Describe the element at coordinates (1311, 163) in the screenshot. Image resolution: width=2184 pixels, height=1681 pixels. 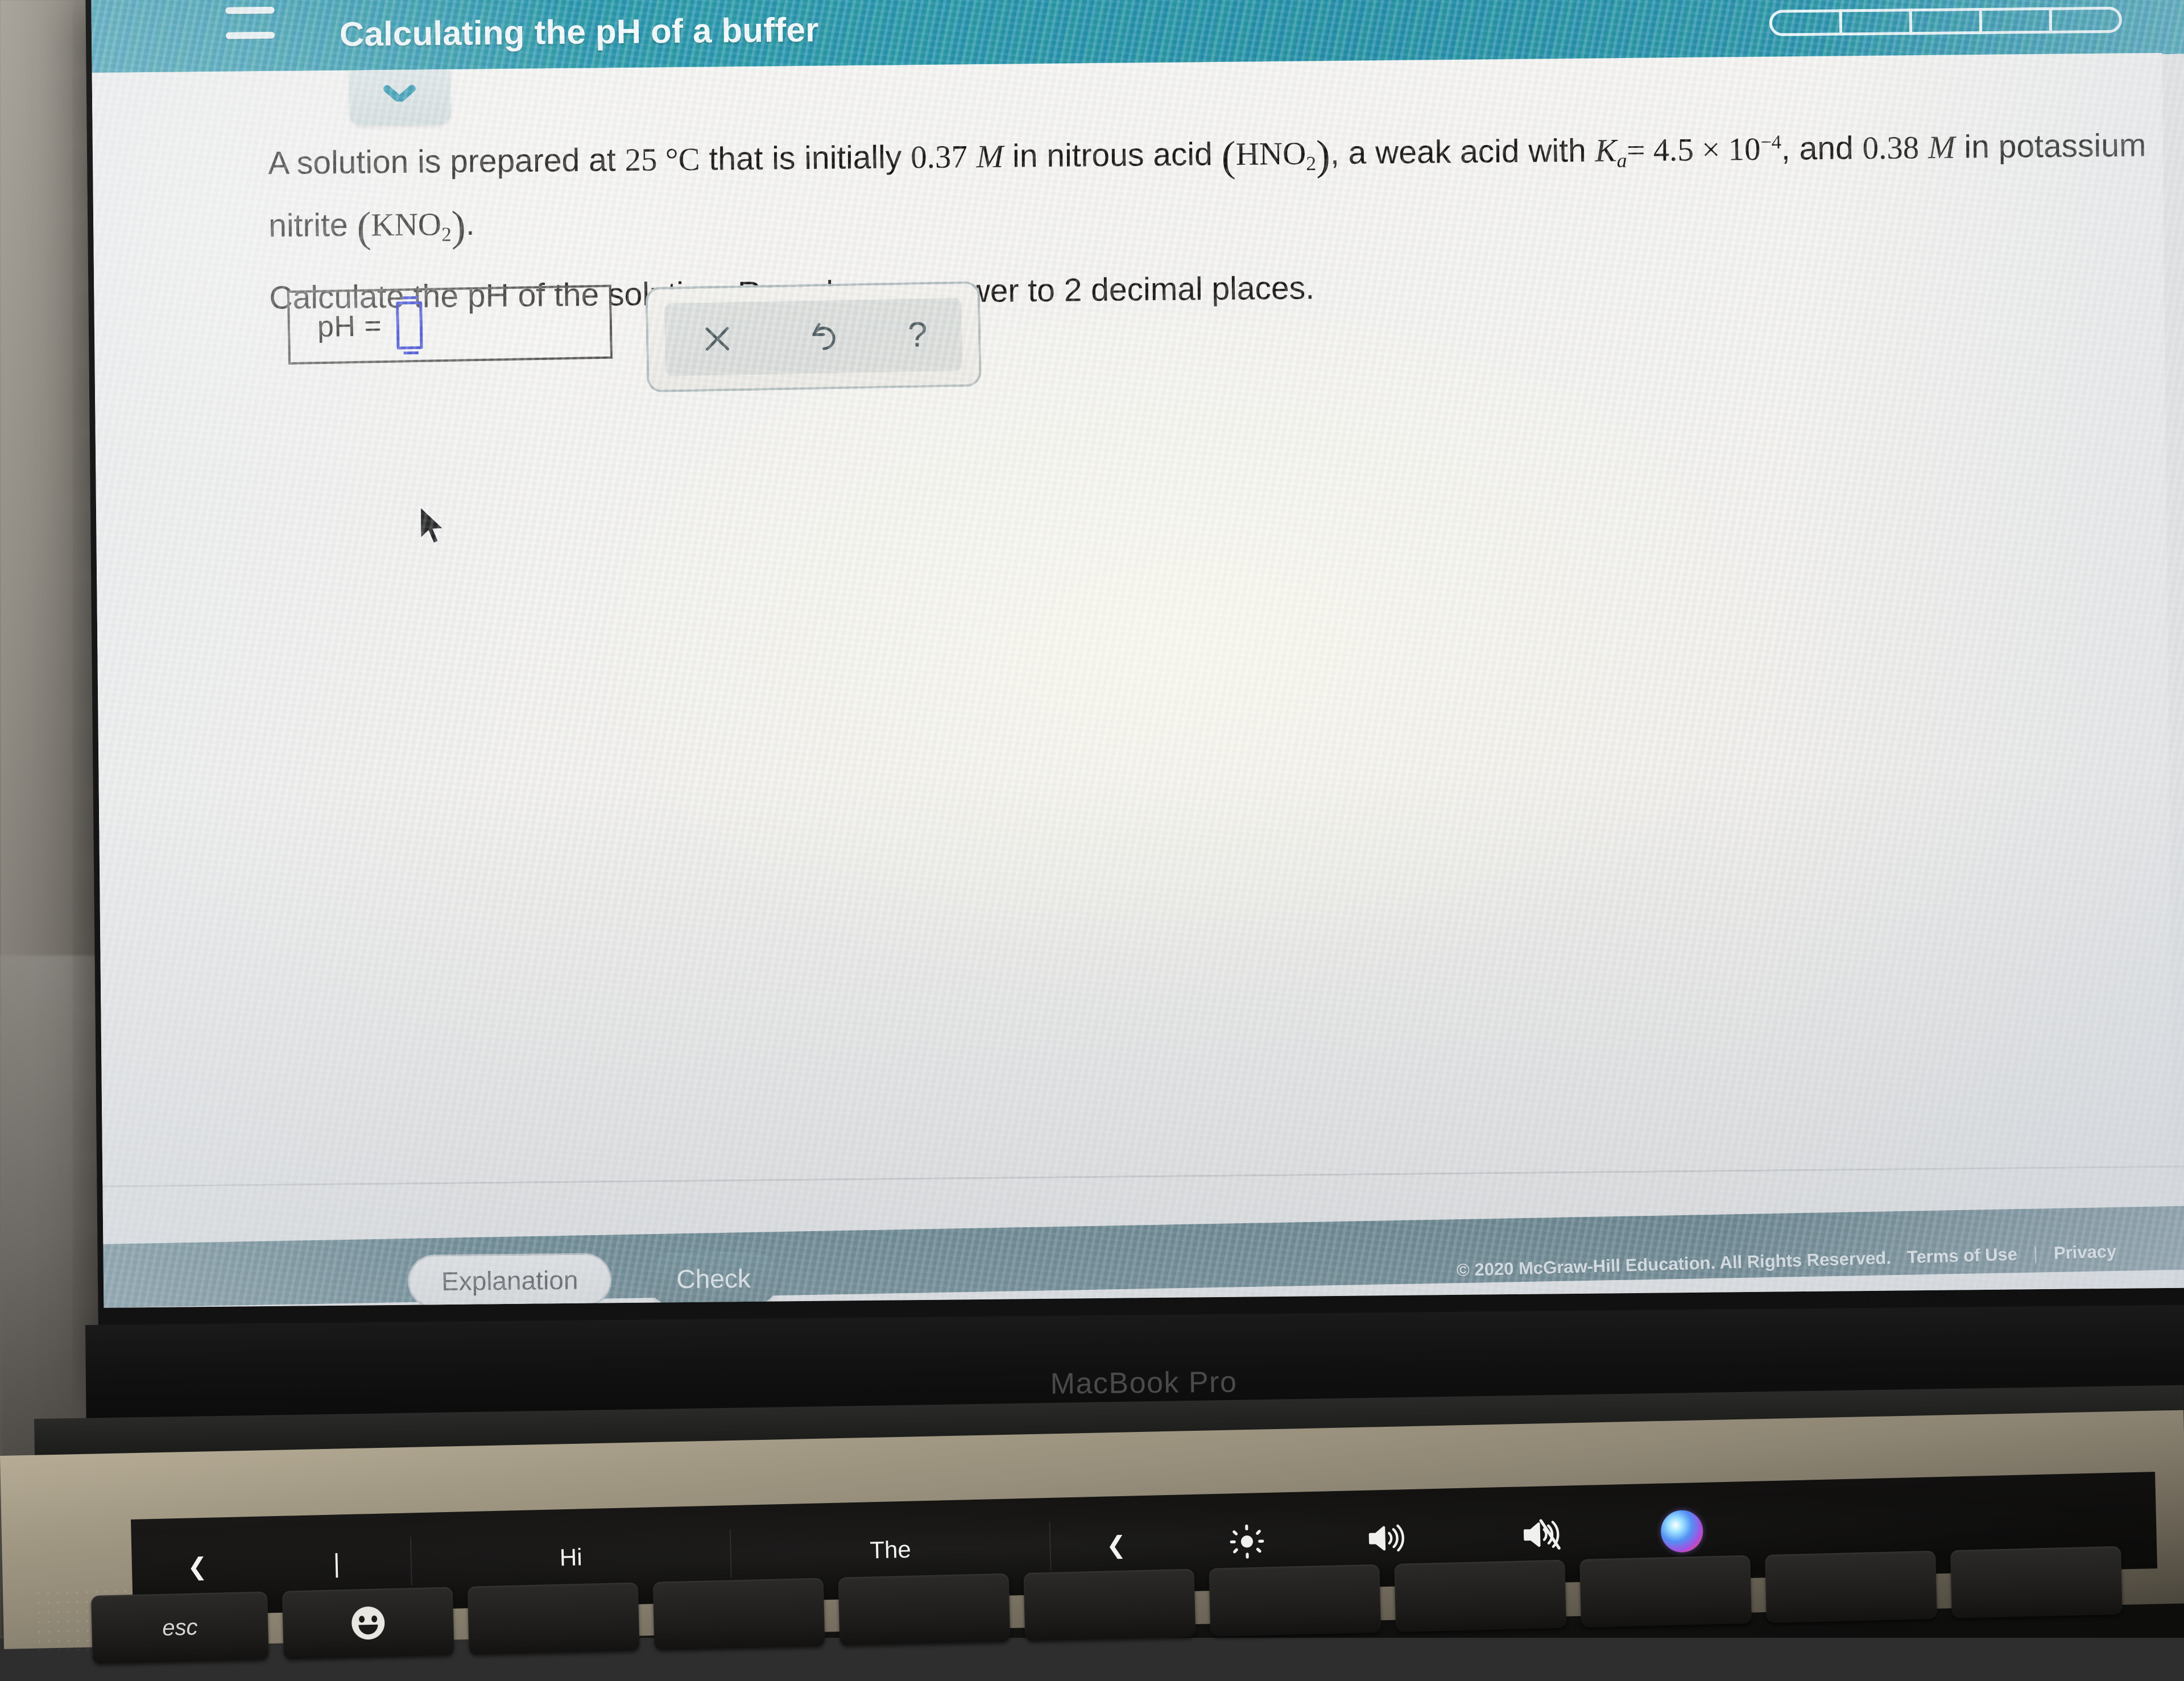
I see `acid-formula-subscript: 2` at that location.